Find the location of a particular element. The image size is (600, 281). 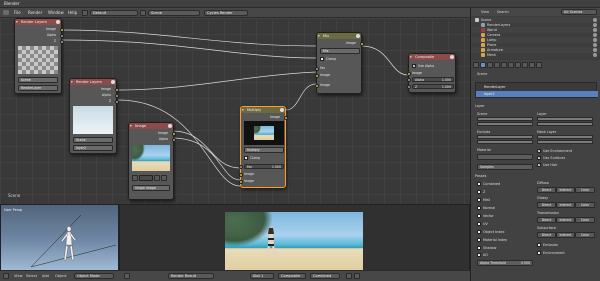

uv-pass-checkbox is located at coordinates (479, 224).